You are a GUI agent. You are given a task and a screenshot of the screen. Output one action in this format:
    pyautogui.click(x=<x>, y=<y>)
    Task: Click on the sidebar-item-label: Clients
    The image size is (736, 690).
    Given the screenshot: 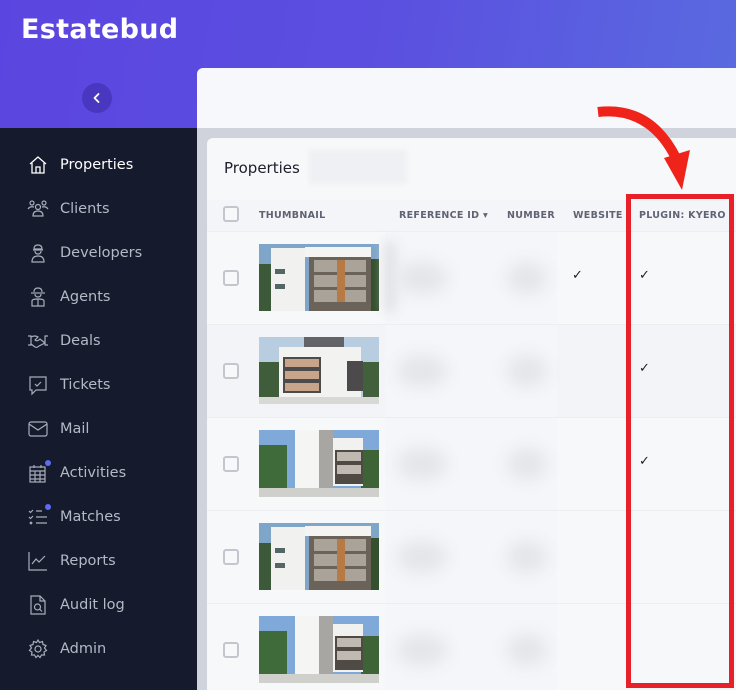 What is the action you would take?
    pyautogui.click(x=85, y=209)
    